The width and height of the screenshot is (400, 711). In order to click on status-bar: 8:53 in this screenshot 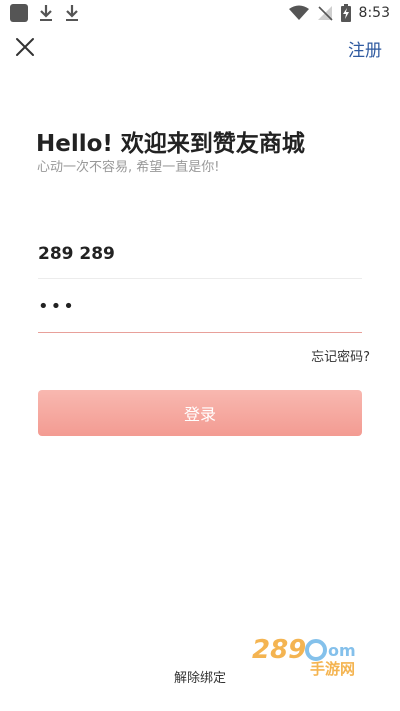, I will do `click(200, 14)`.